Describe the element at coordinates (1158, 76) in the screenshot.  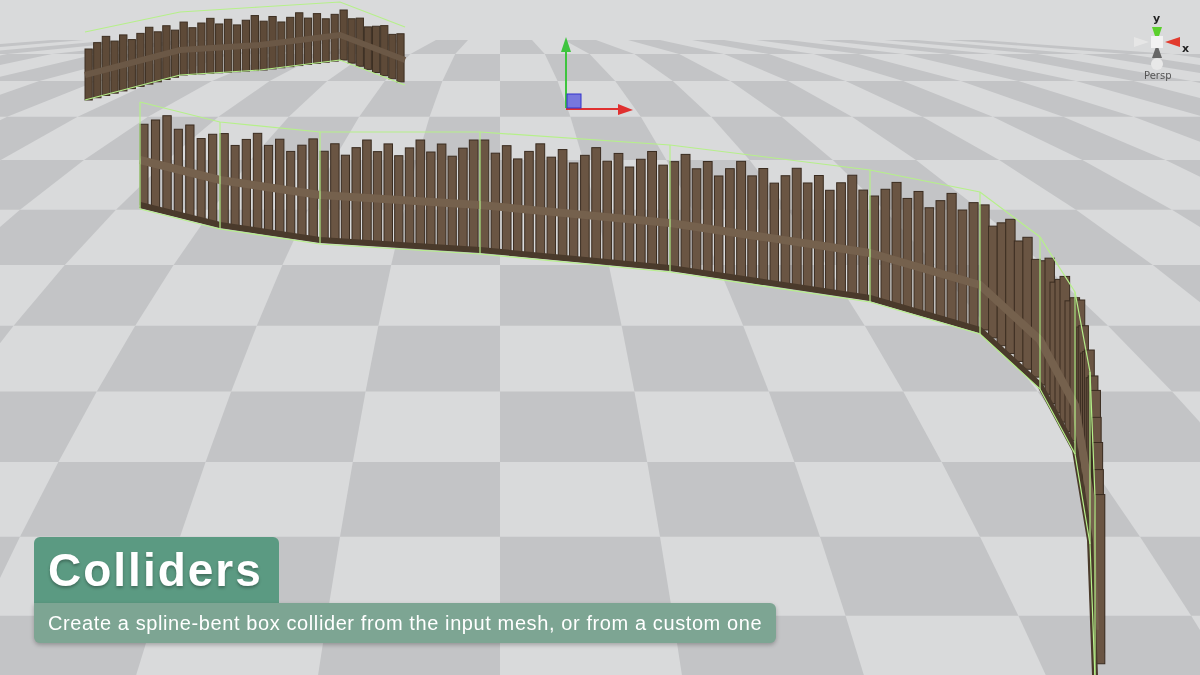
I see `projection-toggle: Persp` at that location.